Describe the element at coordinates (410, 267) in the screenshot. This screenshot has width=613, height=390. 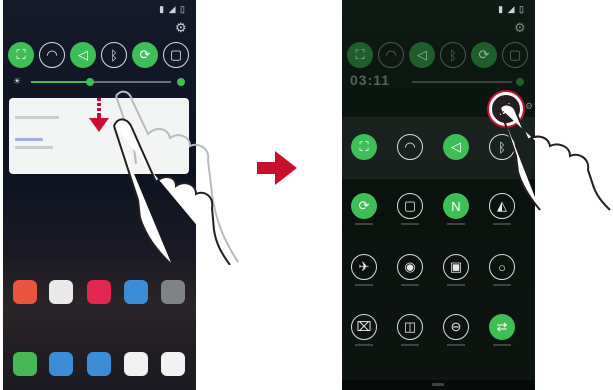
I see `hotspot-icon: ◉` at that location.